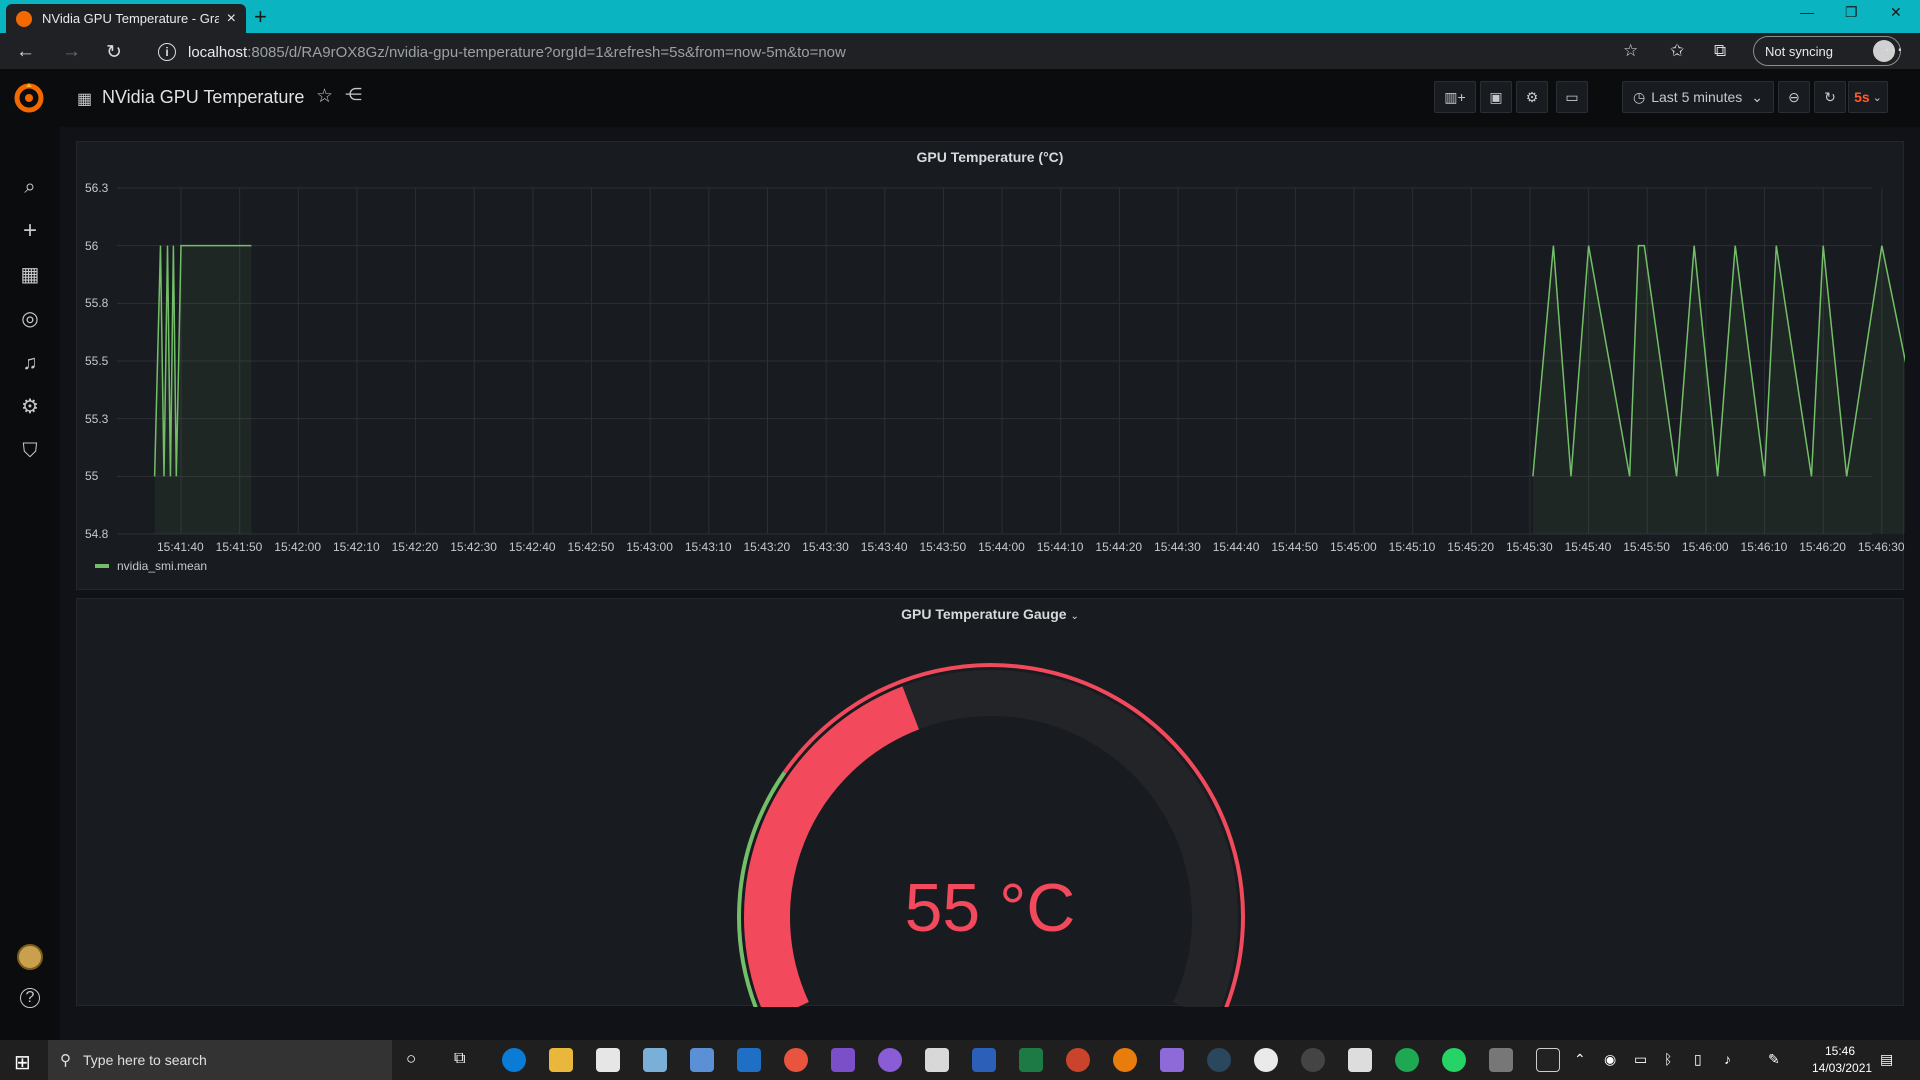 This screenshot has height=1080, width=1920. What do you see at coordinates (30, 407) in the screenshot?
I see `configuration-gear-icon: ⚙` at bounding box center [30, 407].